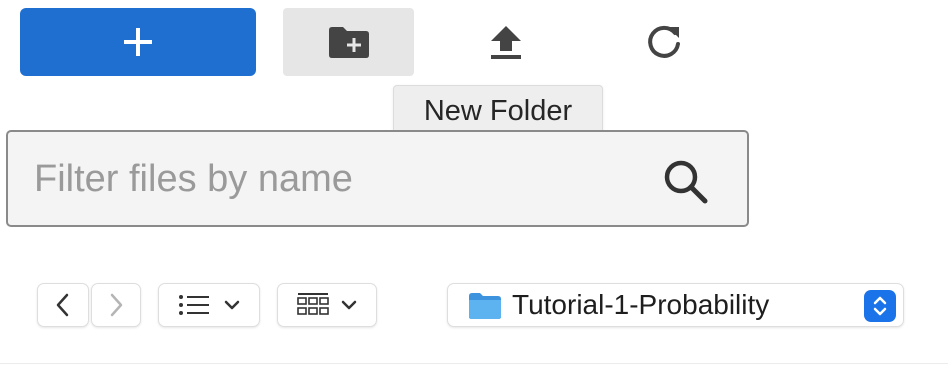  I want to click on path-stepper, so click(880, 306).